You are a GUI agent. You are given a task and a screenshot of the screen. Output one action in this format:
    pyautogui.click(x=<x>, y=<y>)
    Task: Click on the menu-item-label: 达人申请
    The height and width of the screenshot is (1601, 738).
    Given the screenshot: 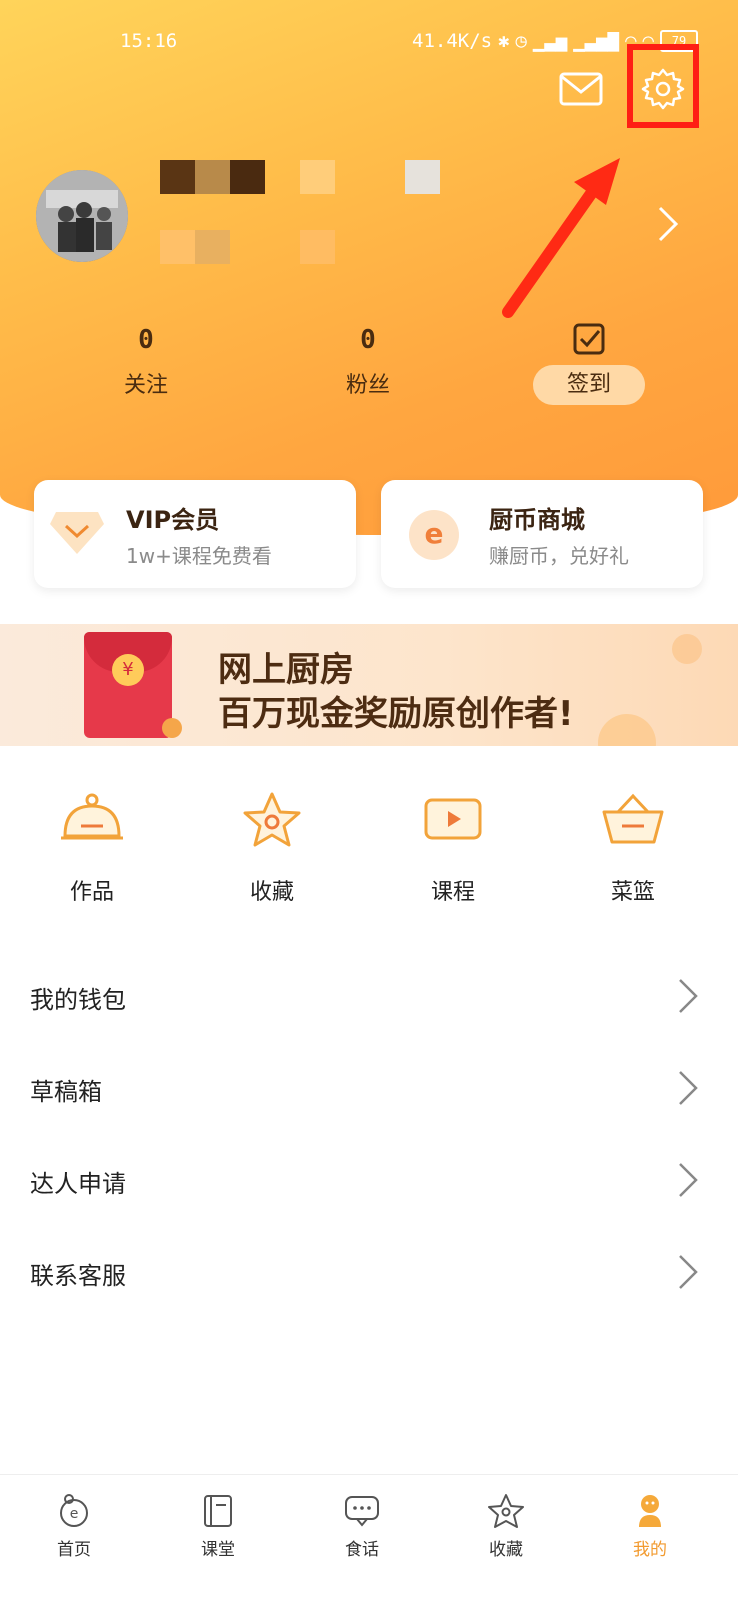 What is the action you would take?
    pyautogui.click(x=78, y=1184)
    